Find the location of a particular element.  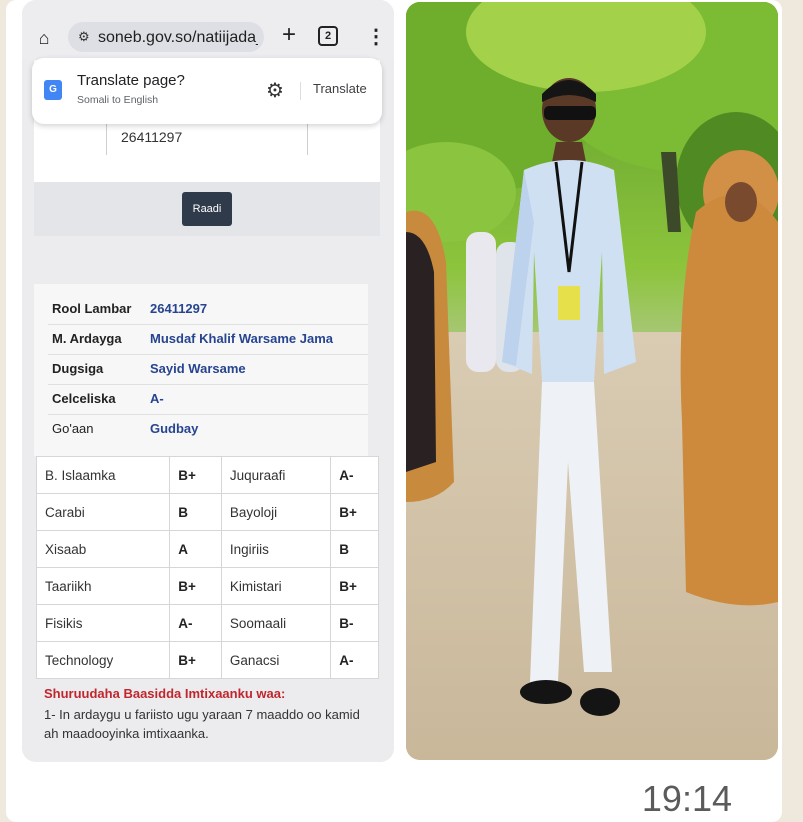

info-row: Celceliska A- is located at coordinates (208, 399).